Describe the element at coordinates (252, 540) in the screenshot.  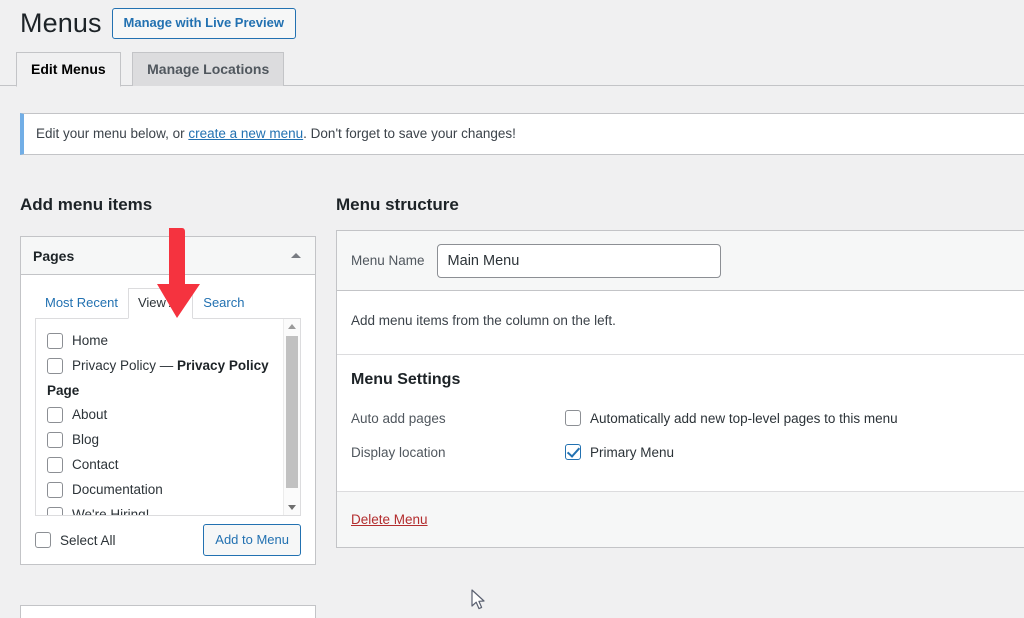
I see `add-to-menu-button: Add to Menu` at that location.